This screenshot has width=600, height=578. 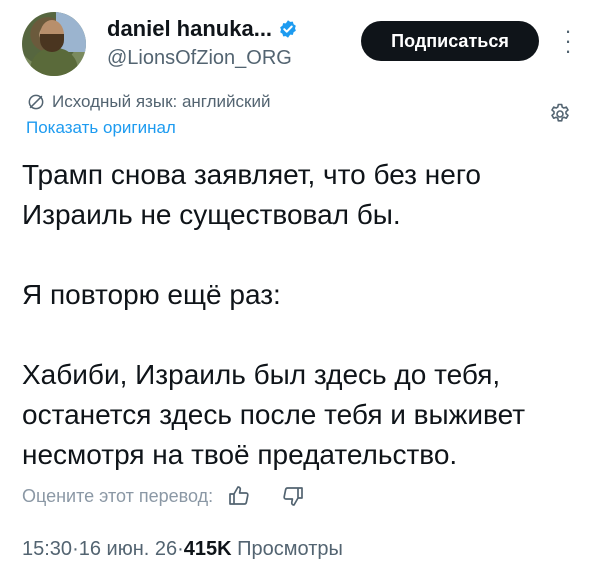 I want to click on avatar-body, so click(x=54, y=62).